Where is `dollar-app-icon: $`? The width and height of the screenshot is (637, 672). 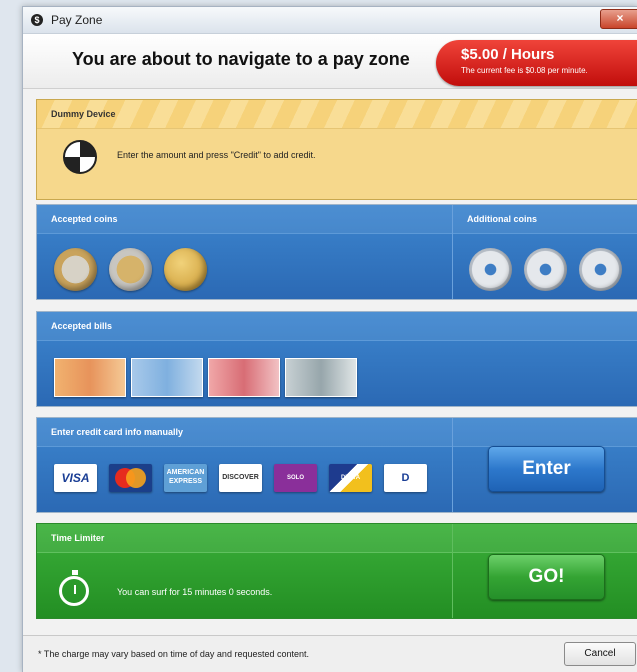 dollar-app-icon: $ is located at coordinates (37, 20).